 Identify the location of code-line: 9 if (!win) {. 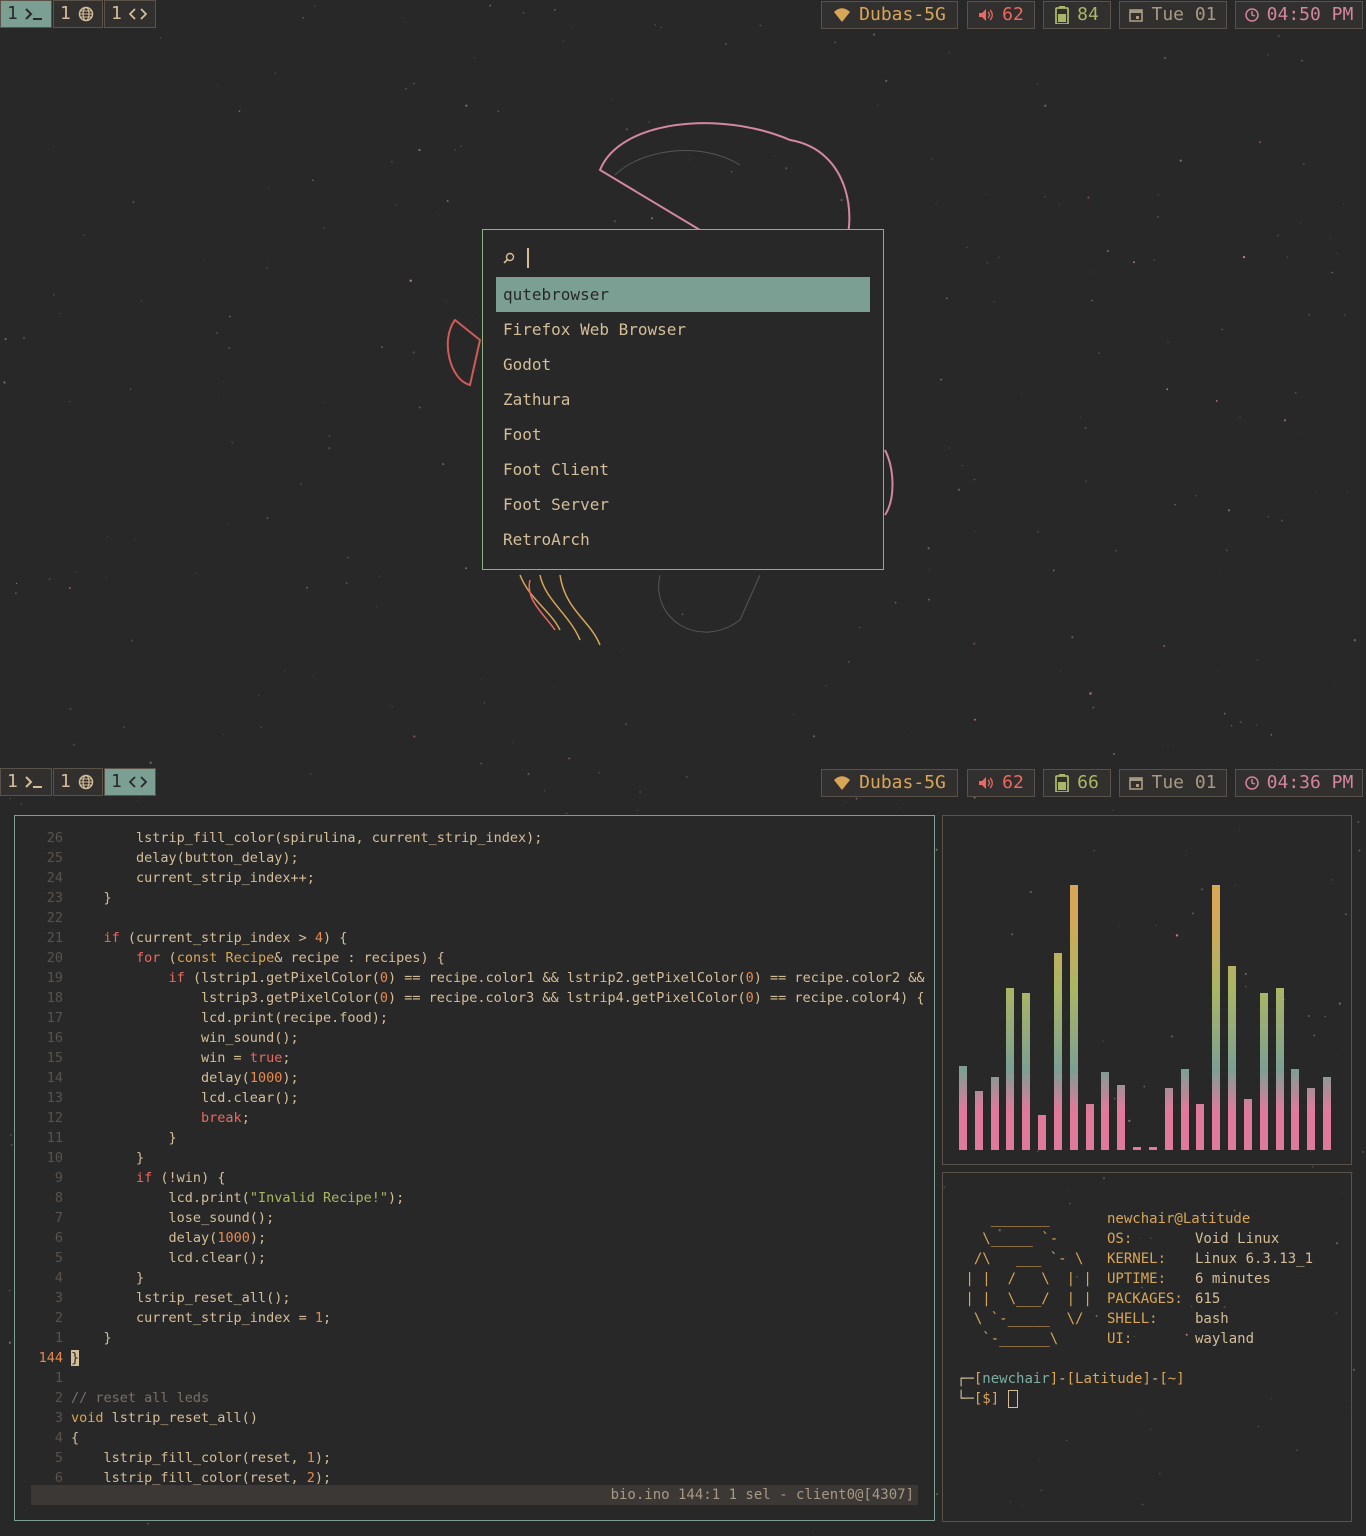
(469, 1178).